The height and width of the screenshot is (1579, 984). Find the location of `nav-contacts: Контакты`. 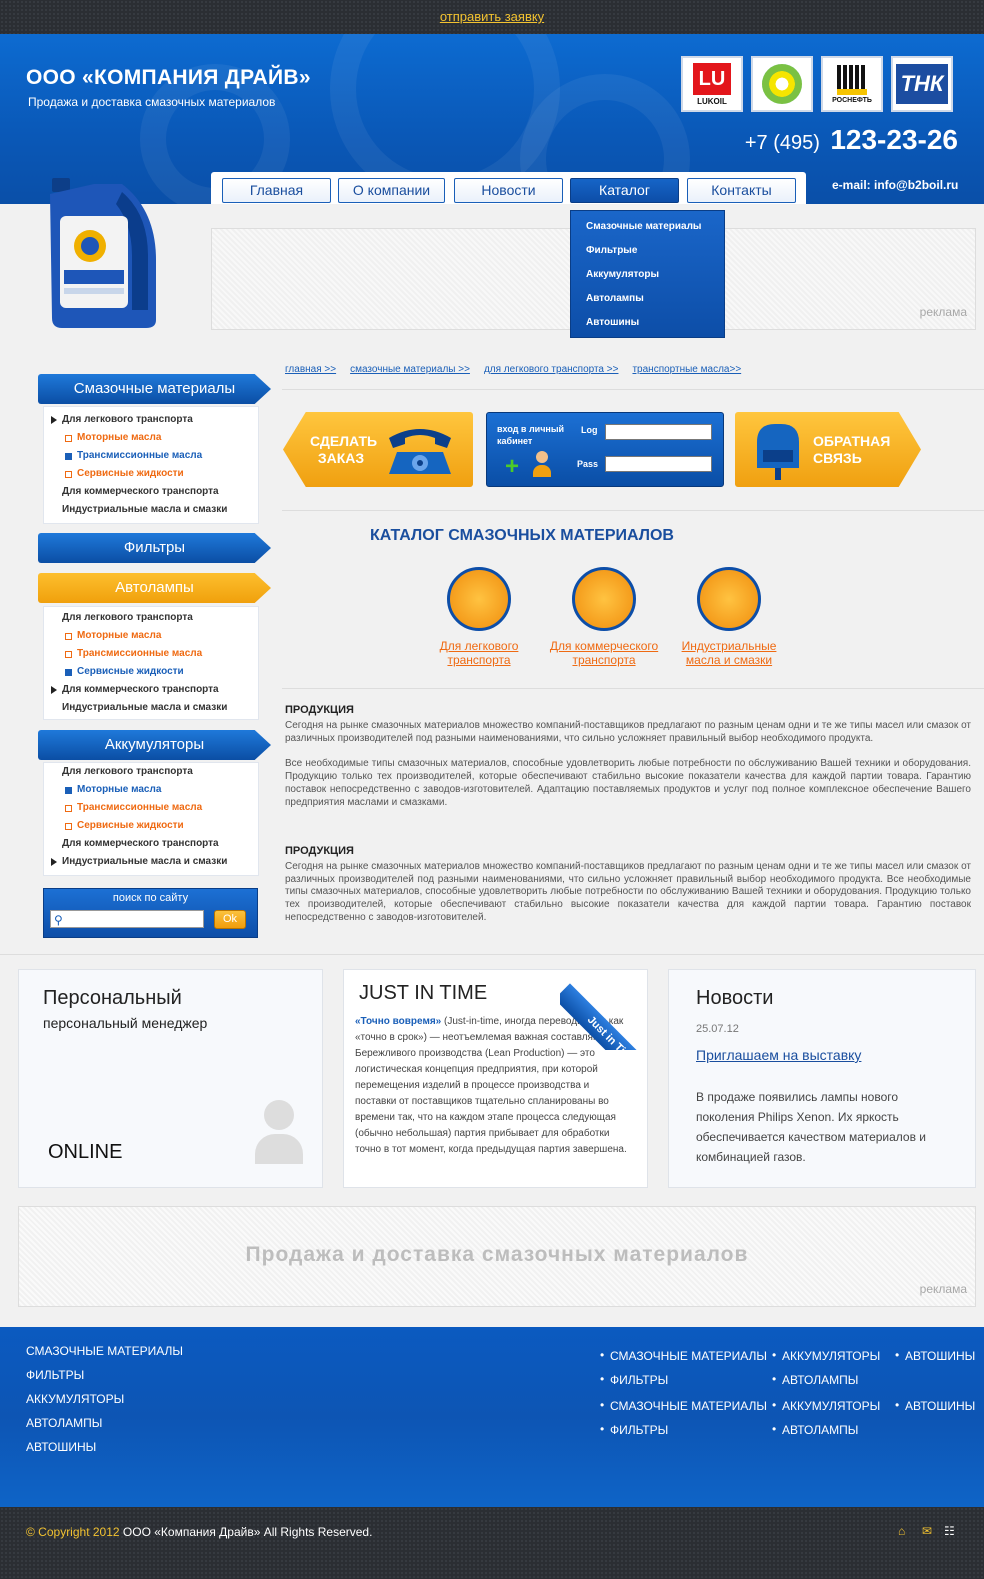

nav-contacts: Контакты is located at coordinates (741, 190).